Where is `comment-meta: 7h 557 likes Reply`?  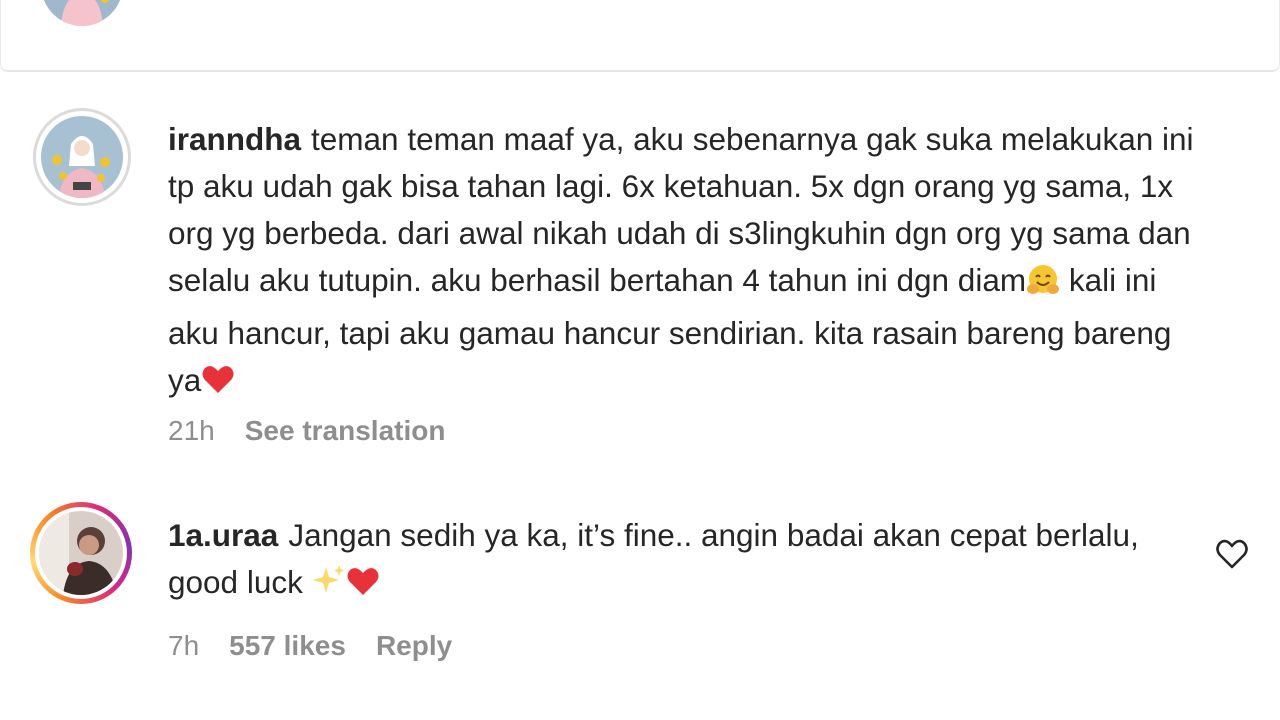 comment-meta: 7h 557 likes Reply is located at coordinates (325, 646).